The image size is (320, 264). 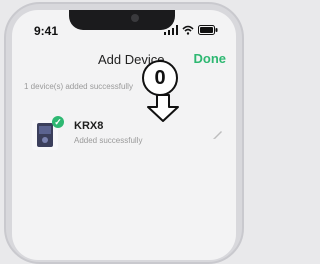 I want to click on done-button: Done, so click(x=210, y=58).